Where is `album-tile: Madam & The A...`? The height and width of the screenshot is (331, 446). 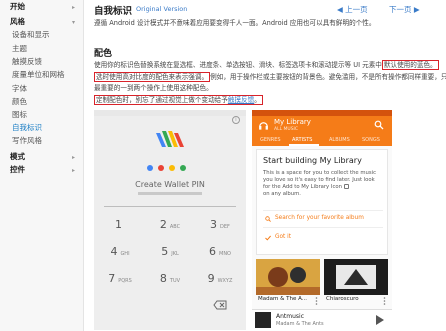 album-tile: Madam & The A... is located at coordinates (288, 282).